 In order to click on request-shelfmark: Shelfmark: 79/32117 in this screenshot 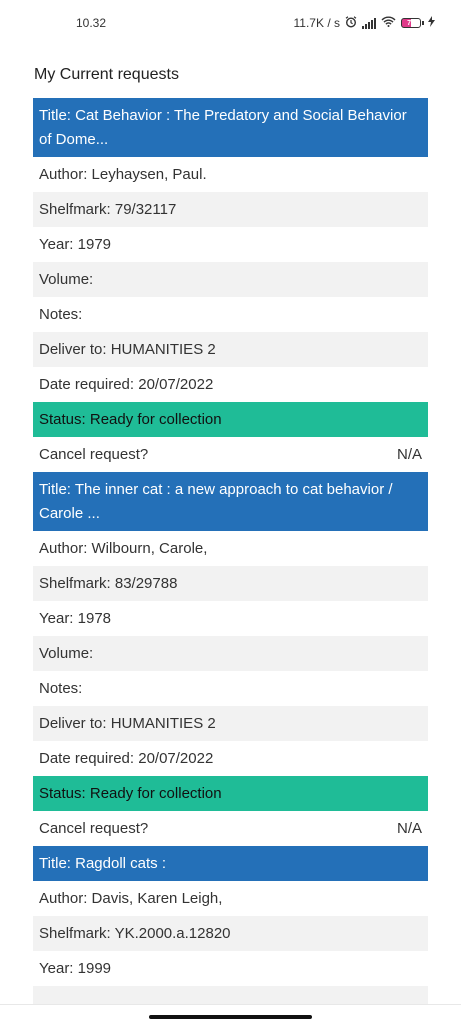, I will do `click(230, 209)`.